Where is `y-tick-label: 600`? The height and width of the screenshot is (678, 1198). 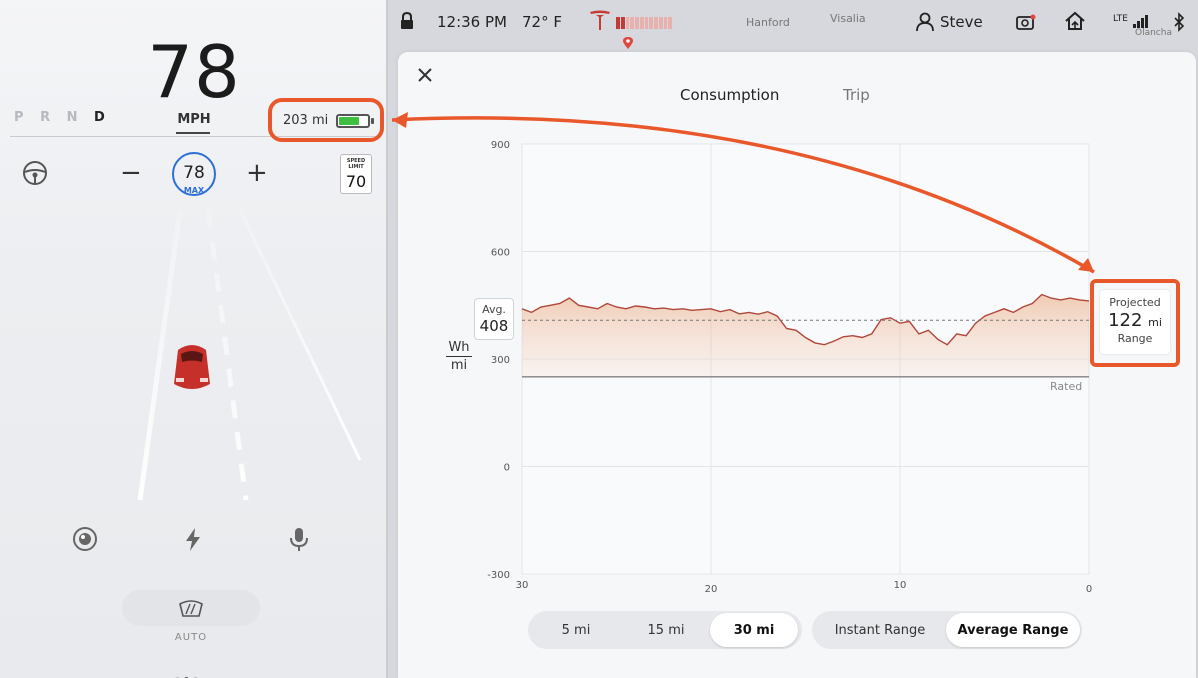
y-tick-label: 600 is located at coordinates (500, 253).